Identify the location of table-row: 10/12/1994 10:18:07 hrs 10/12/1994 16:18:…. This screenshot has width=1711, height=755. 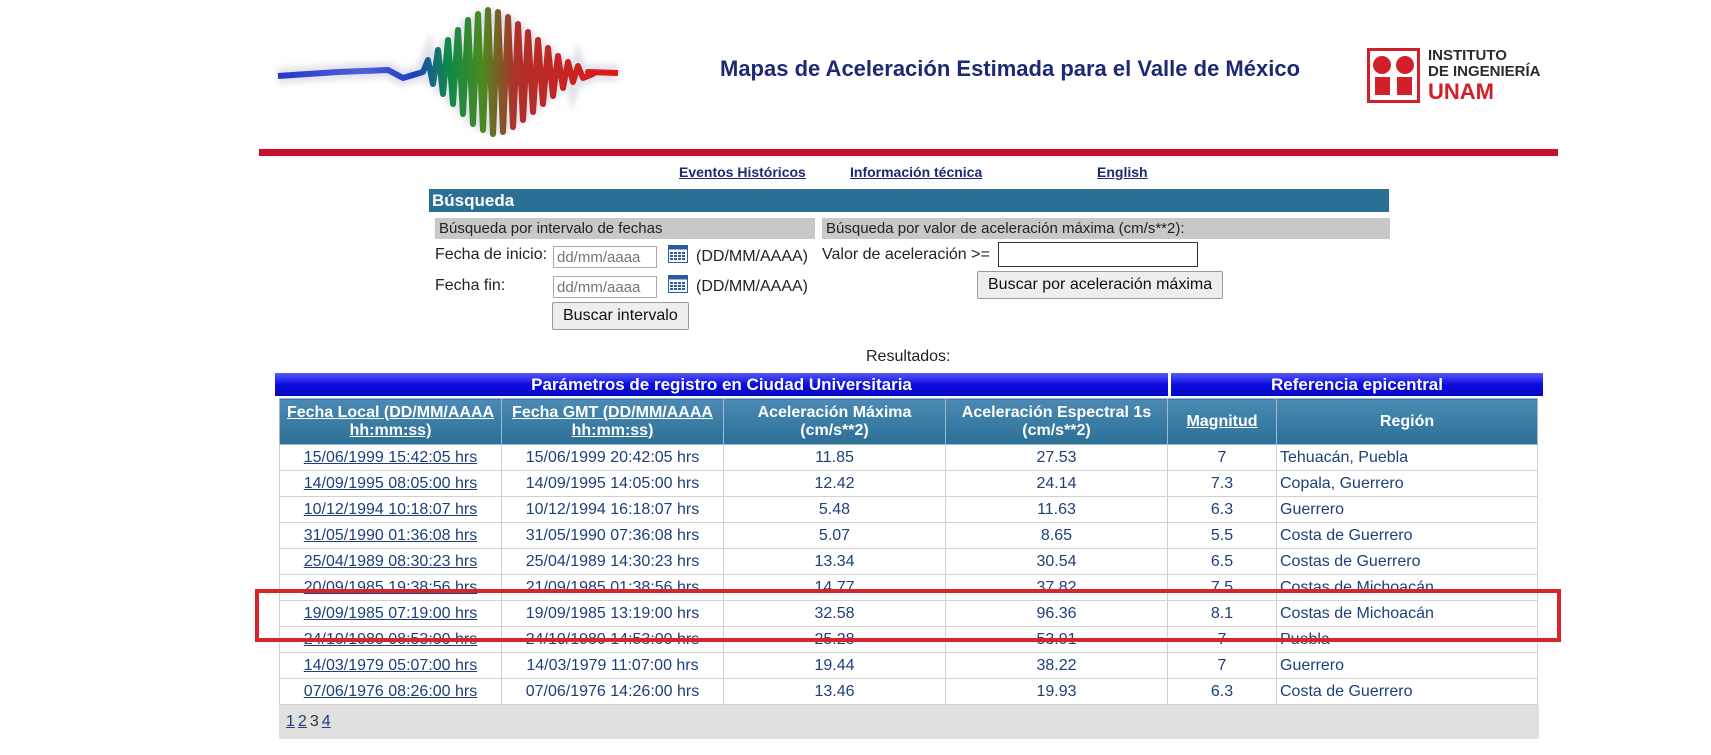
(908, 509).